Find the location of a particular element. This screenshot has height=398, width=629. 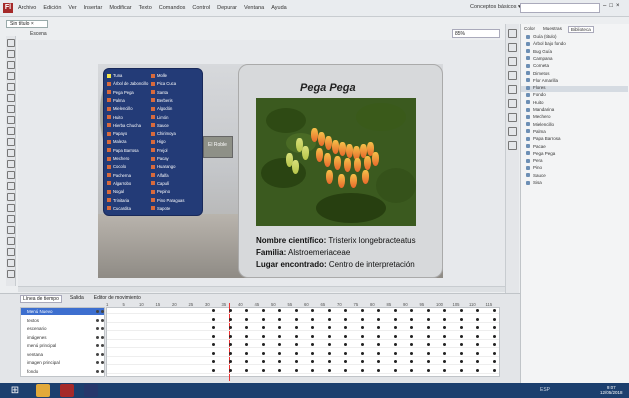

library-item: Mechero is located at coordinates (538, 116).